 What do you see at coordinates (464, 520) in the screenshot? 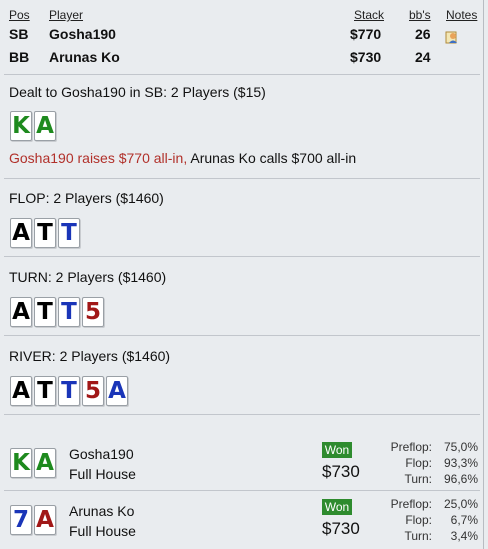
I see `stat-value: 6,7%` at bounding box center [464, 520].